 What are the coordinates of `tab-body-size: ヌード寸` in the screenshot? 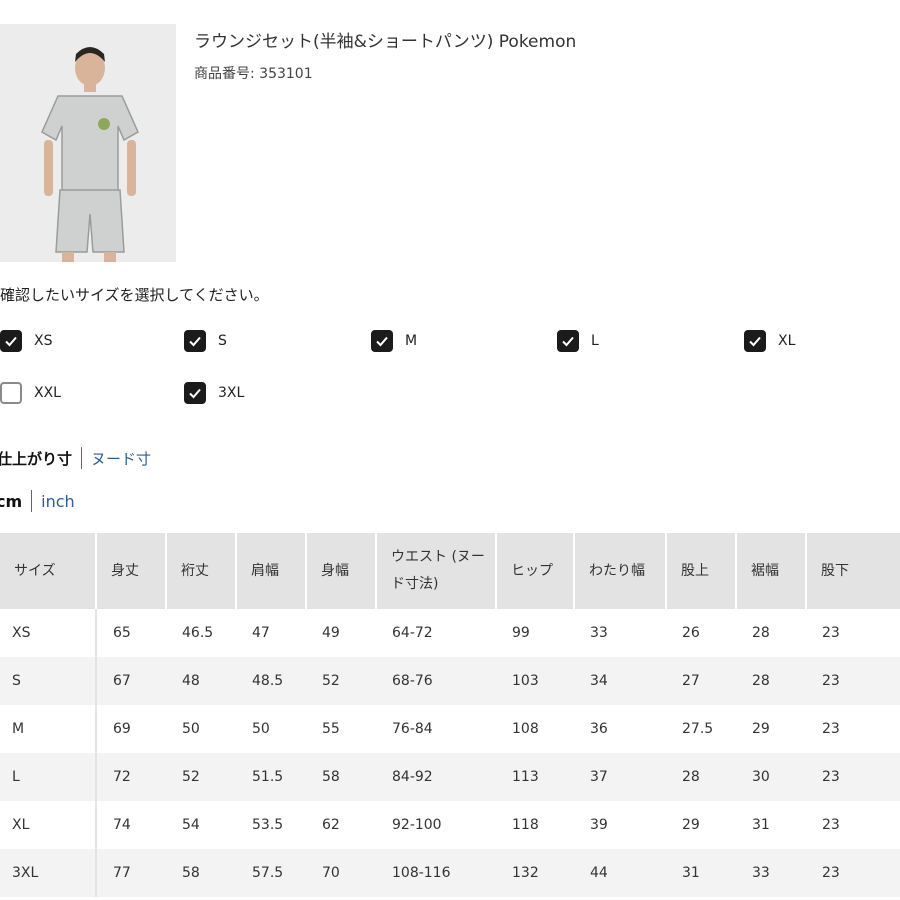 It's located at (121, 458).